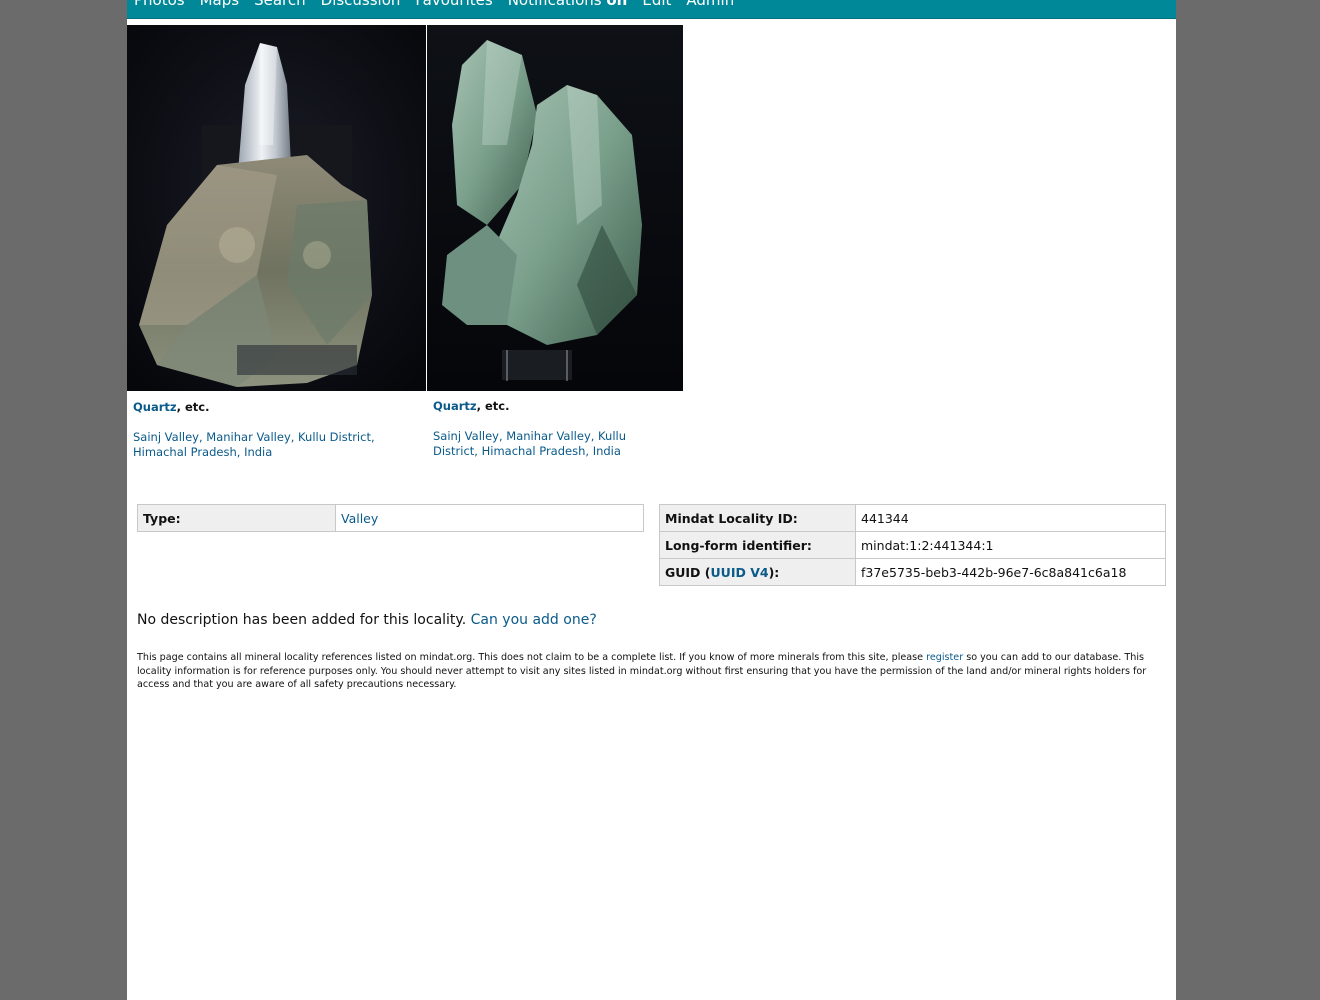 The image size is (1320, 1000). I want to click on add-description-link: Can you add one?, so click(534, 620).